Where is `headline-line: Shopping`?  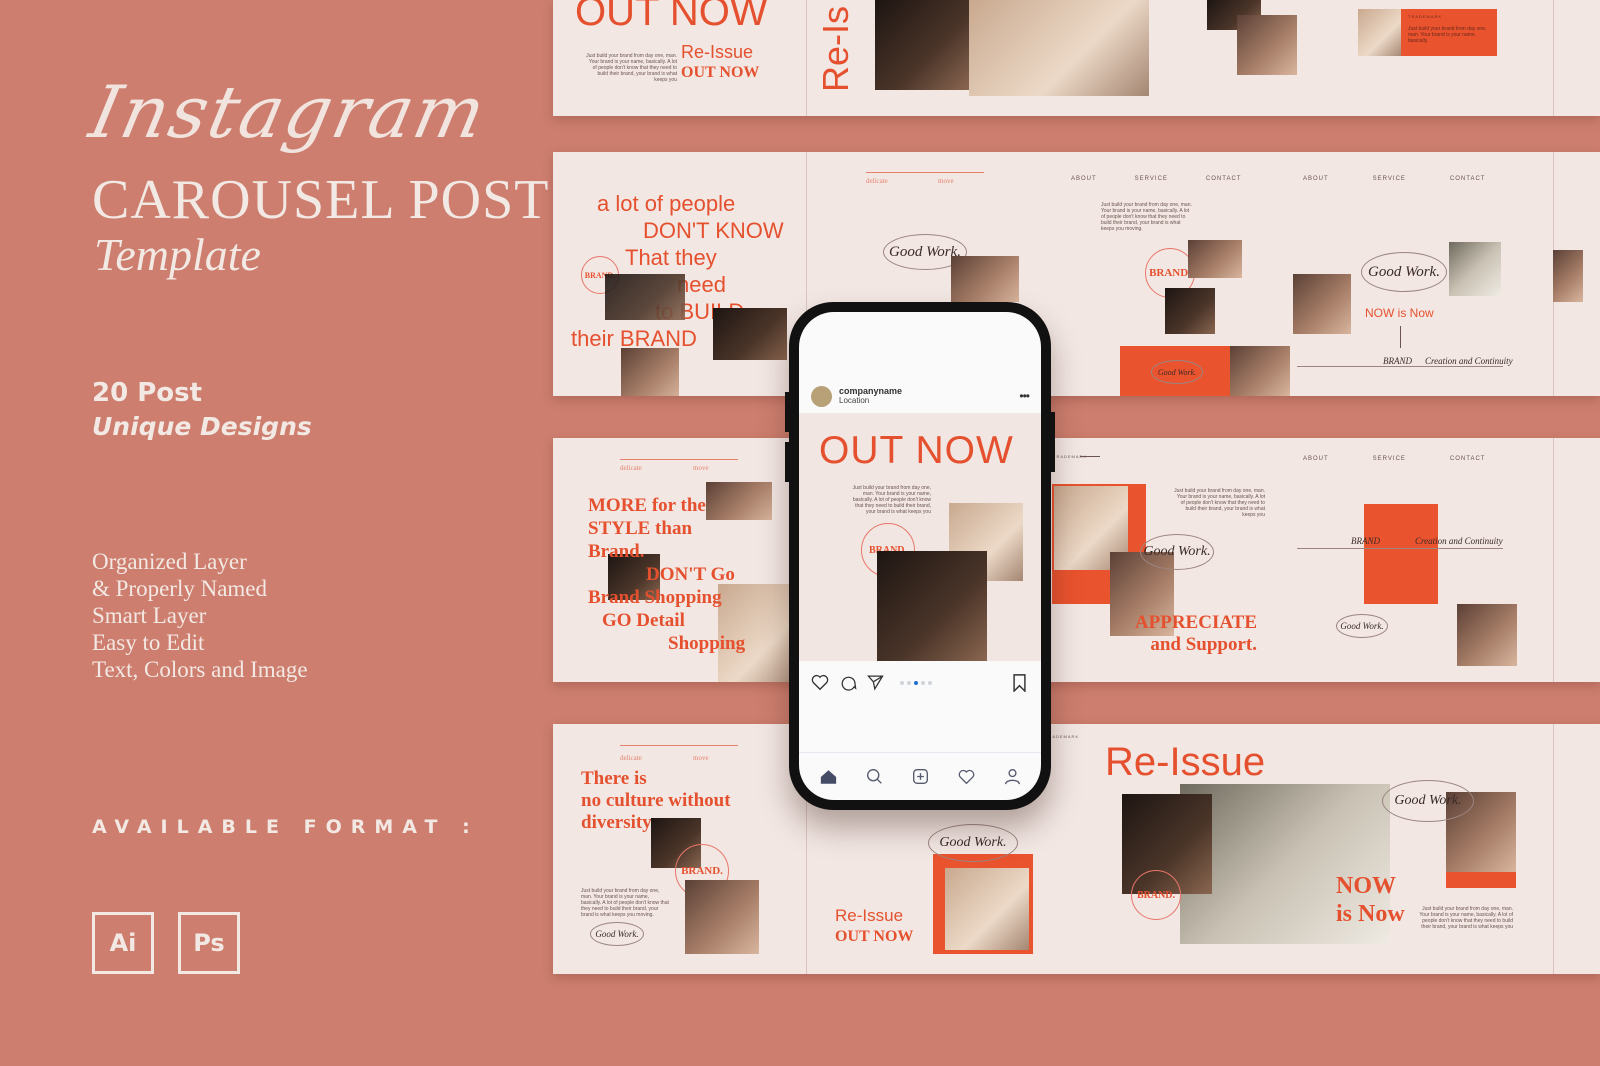 headline-line: Shopping is located at coordinates (707, 643).